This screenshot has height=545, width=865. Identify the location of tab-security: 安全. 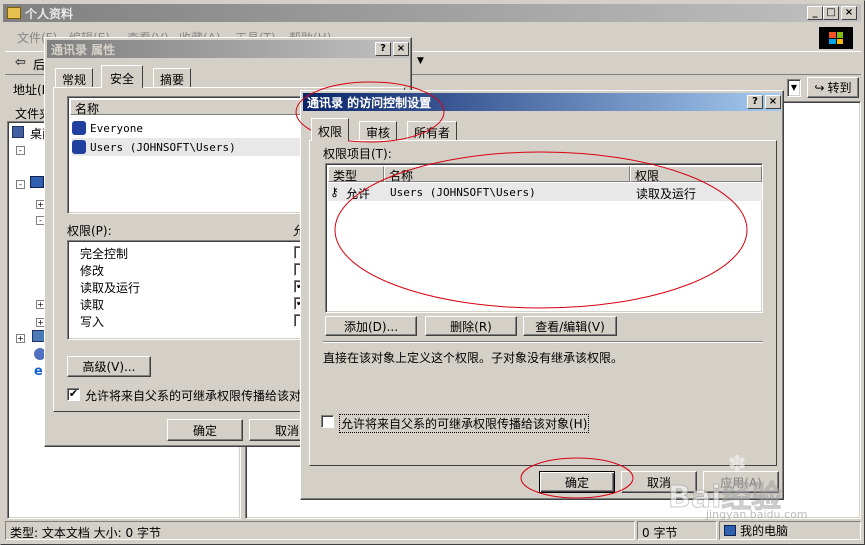
(122, 76).